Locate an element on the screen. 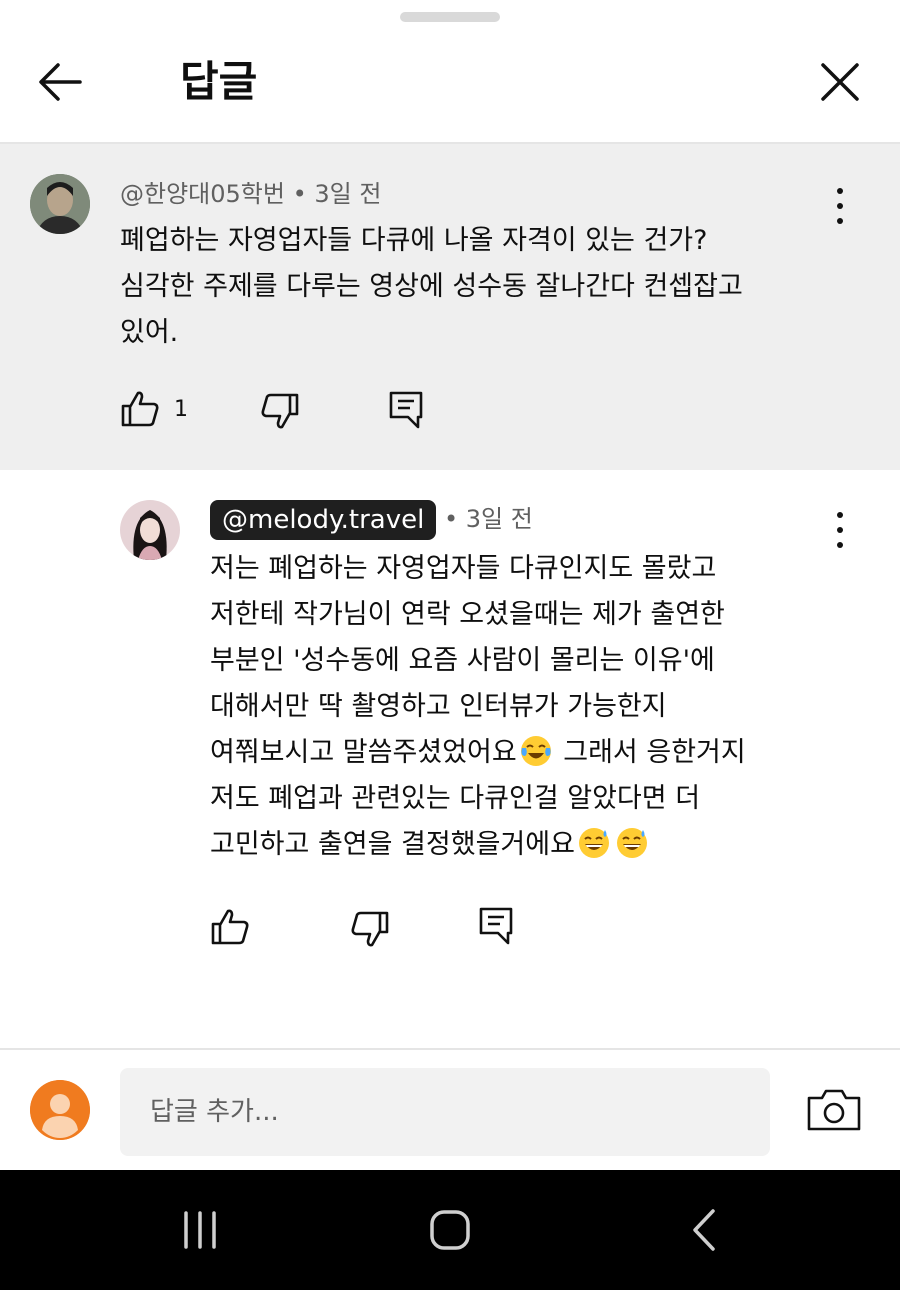 This screenshot has height=1290, width=900. default-user-icon is located at coordinates (60, 1110).